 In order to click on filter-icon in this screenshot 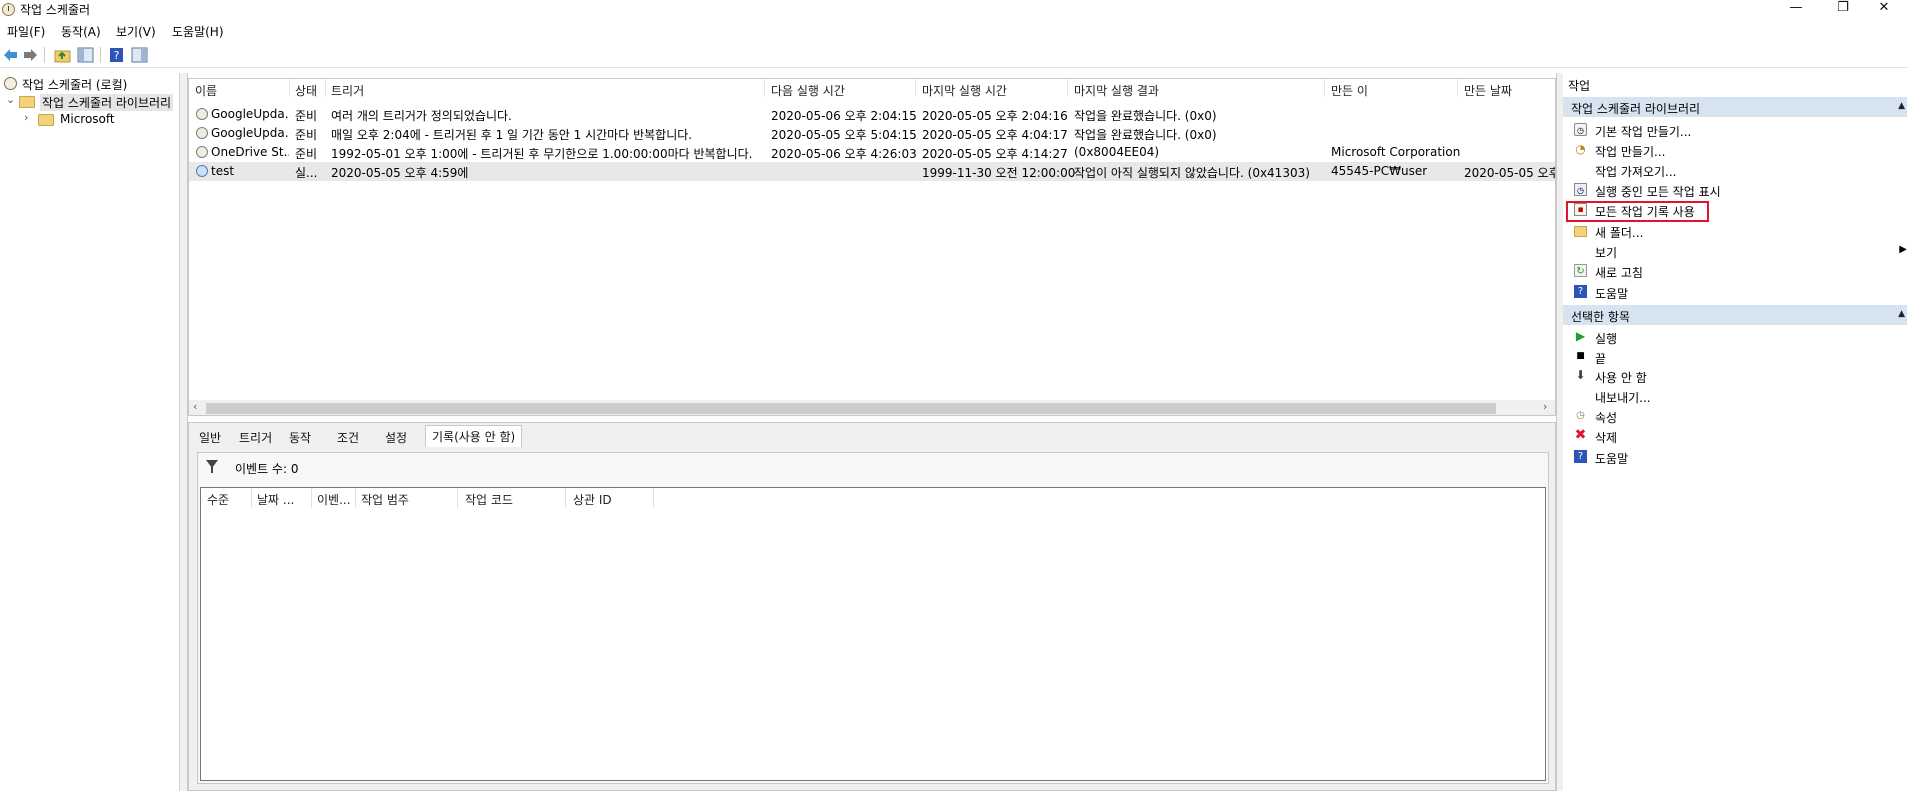, I will do `click(212, 466)`.